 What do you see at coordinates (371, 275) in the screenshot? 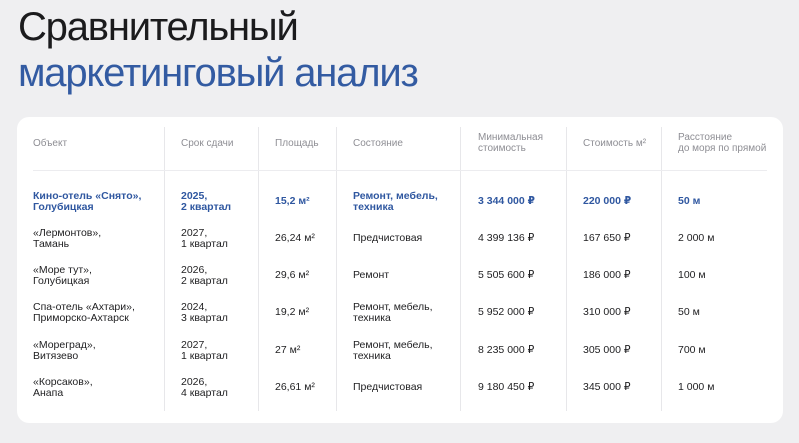
I see `cell-condition: Ремонт` at bounding box center [371, 275].